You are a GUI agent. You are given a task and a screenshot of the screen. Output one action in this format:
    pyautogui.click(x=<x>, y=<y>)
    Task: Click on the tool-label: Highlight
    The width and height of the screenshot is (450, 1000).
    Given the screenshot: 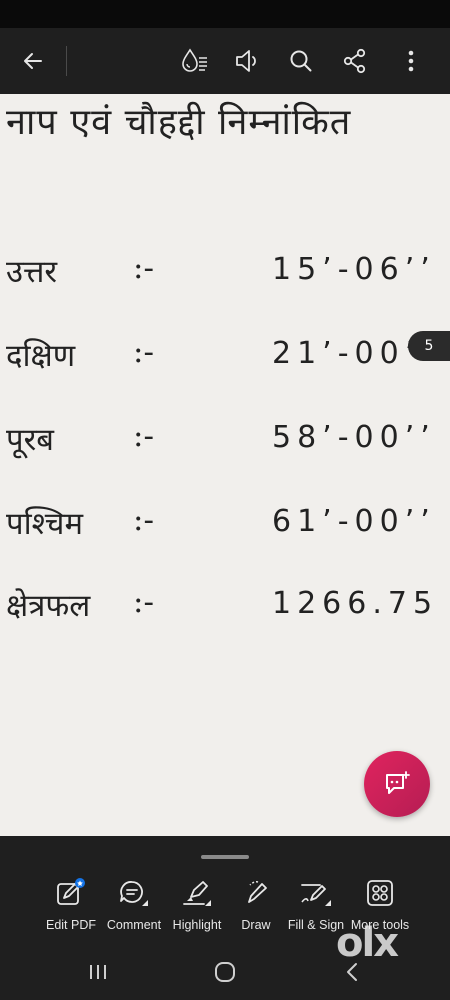 What is the action you would take?
    pyautogui.click(x=197, y=925)
    